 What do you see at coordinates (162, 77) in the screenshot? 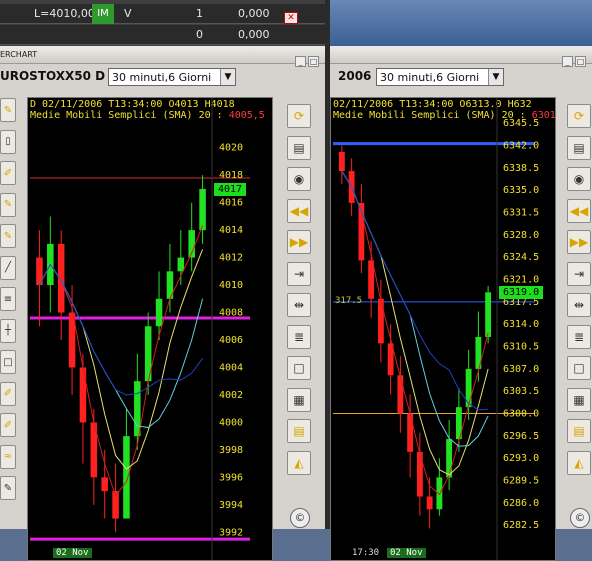
I see `timeframe-value: 30 minuti,6 Giorni` at bounding box center [162, 77].